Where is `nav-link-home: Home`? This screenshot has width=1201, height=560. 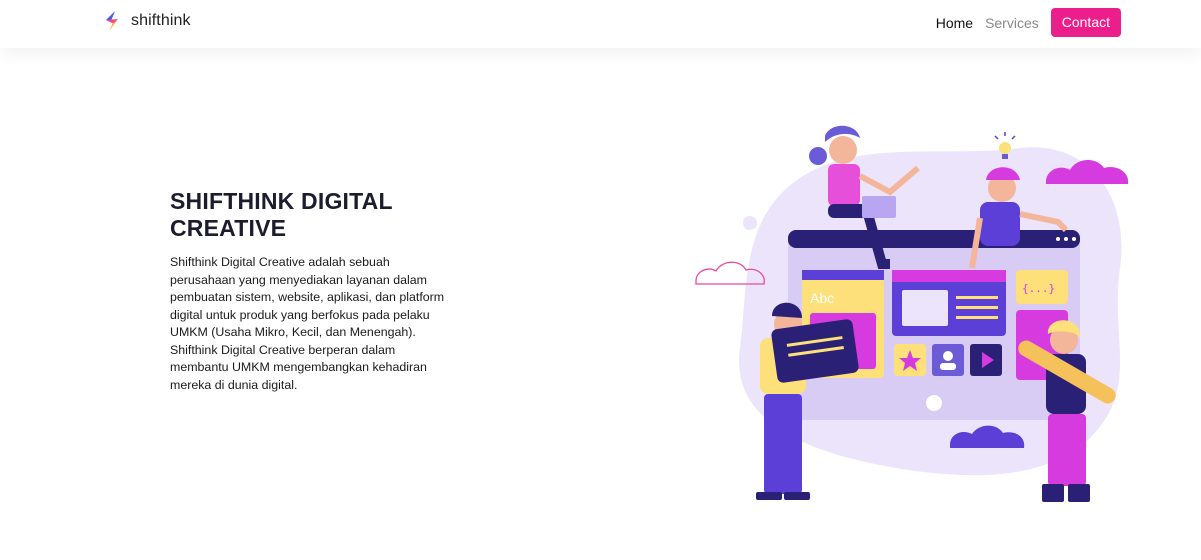
nav-link-home: Home is located at coordinates (954, 23).